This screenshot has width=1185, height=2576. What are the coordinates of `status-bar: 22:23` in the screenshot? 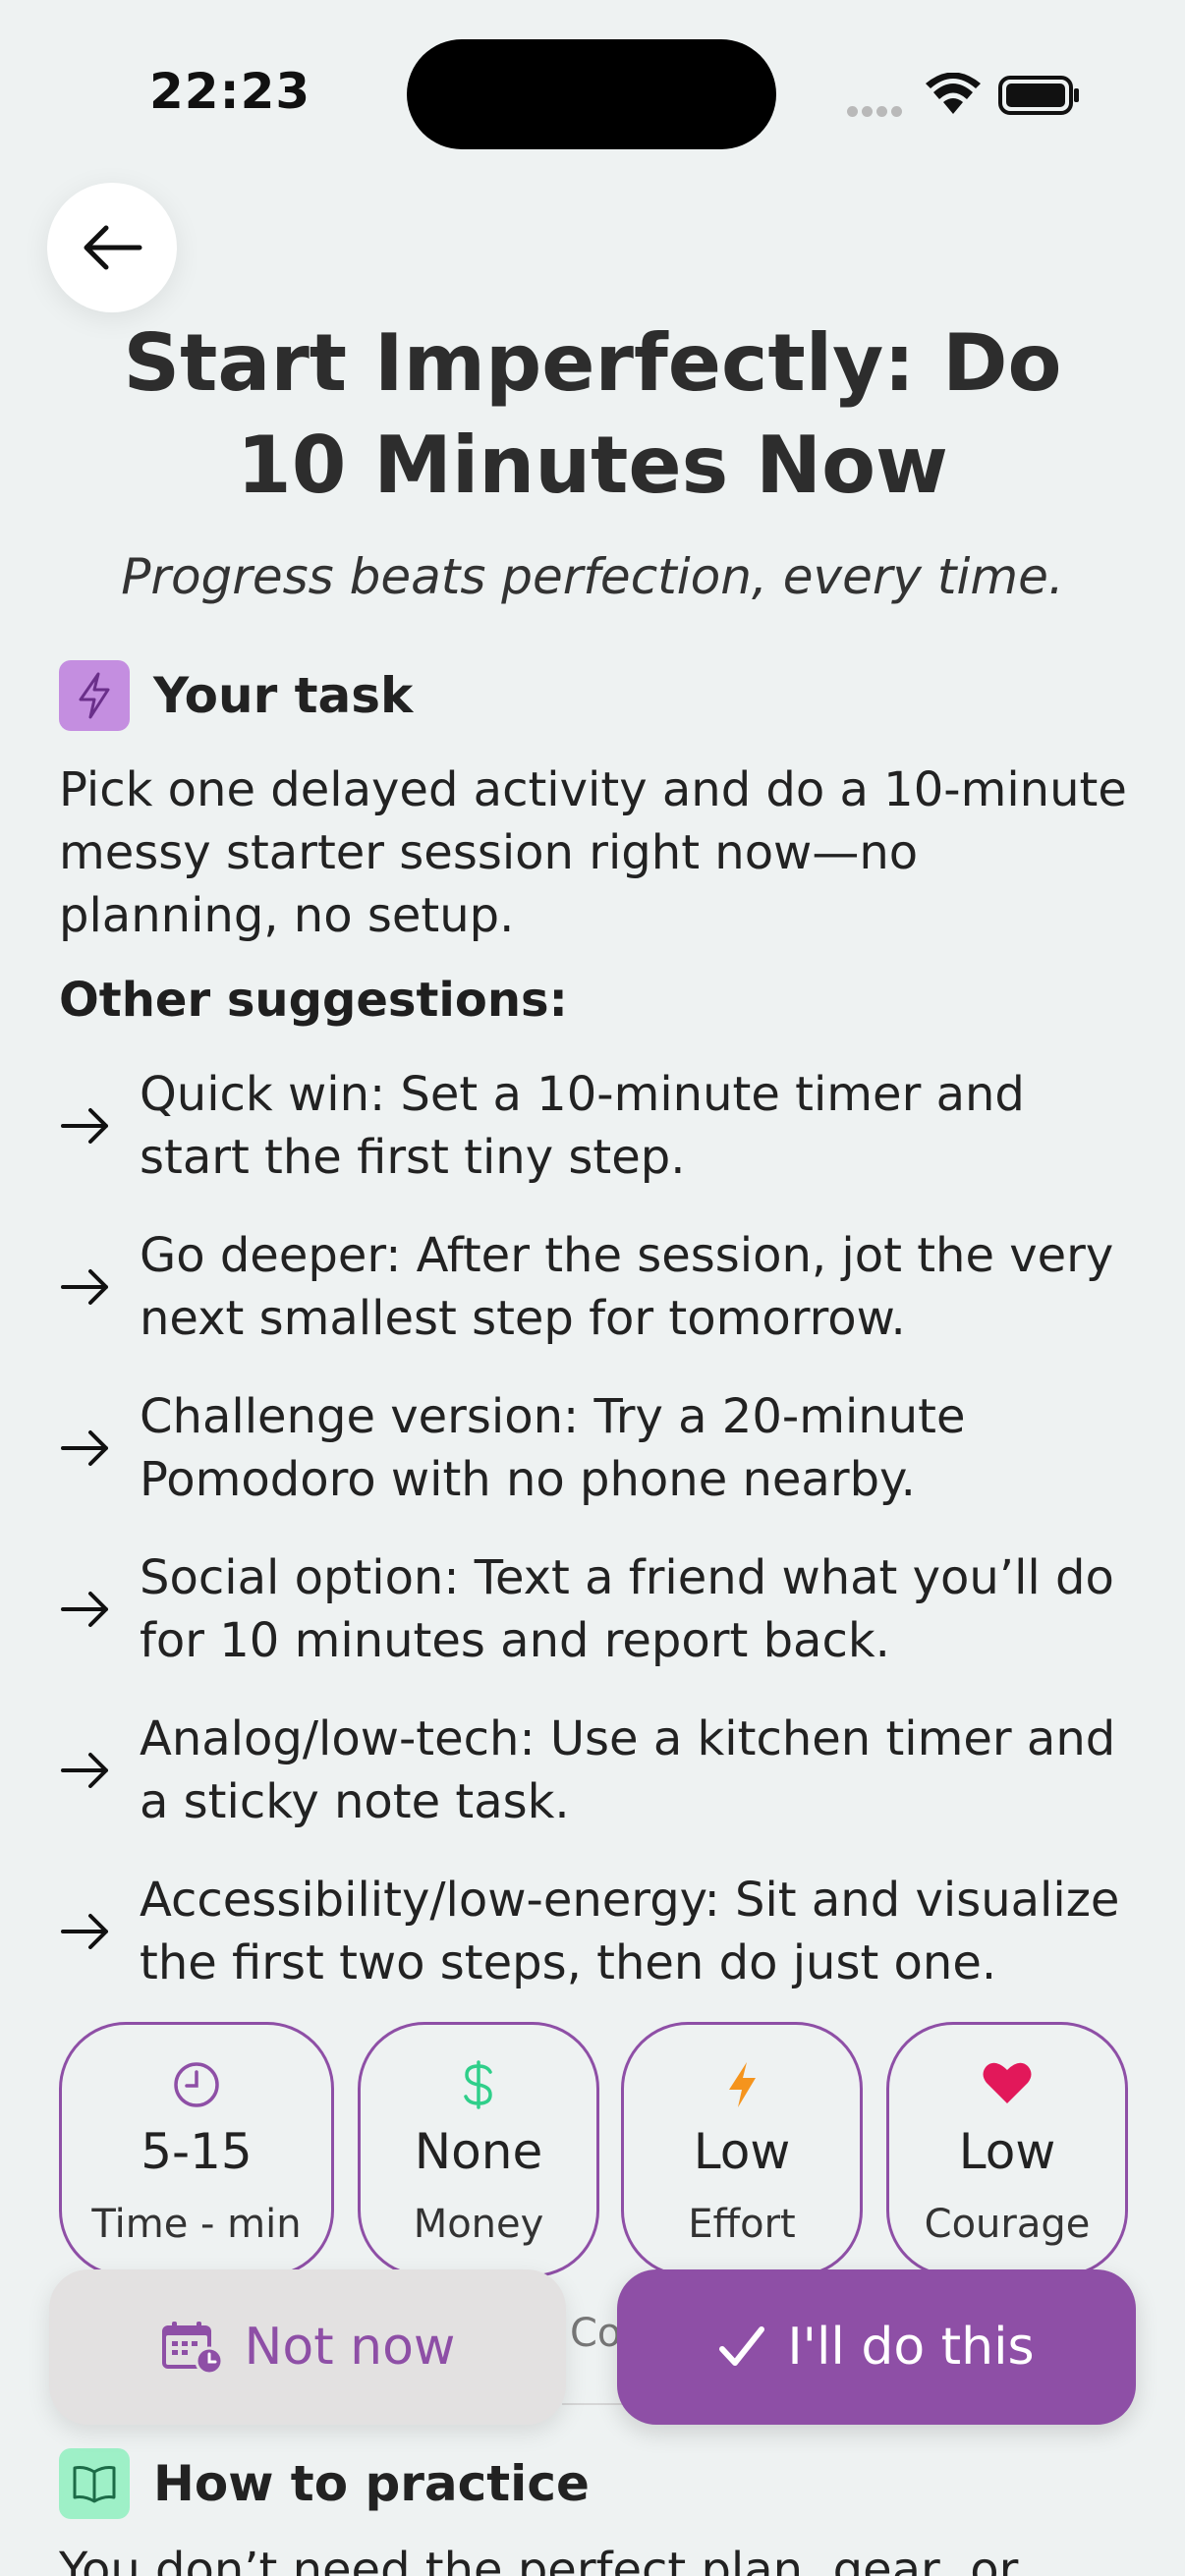 It's located at (592, 93).